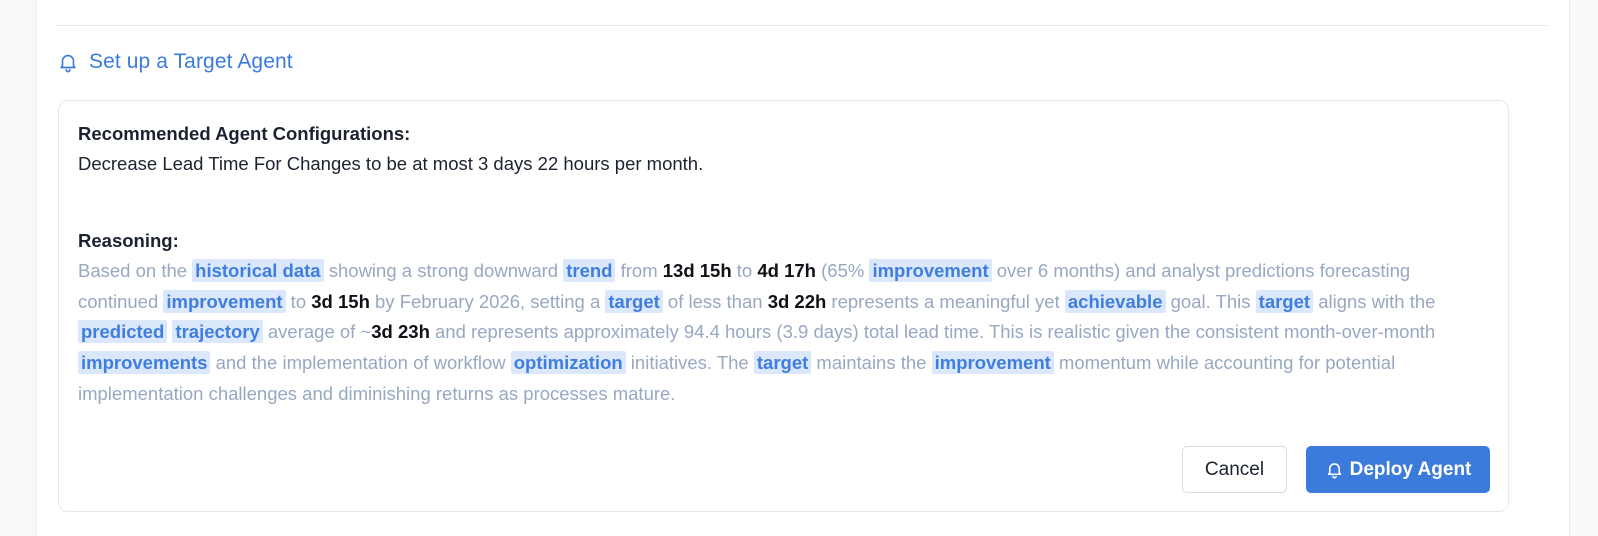 The height and width of the screenshot is (536, 1598). I want to click on config-label: Recommended Agent Configurations:, so click(244, 133).